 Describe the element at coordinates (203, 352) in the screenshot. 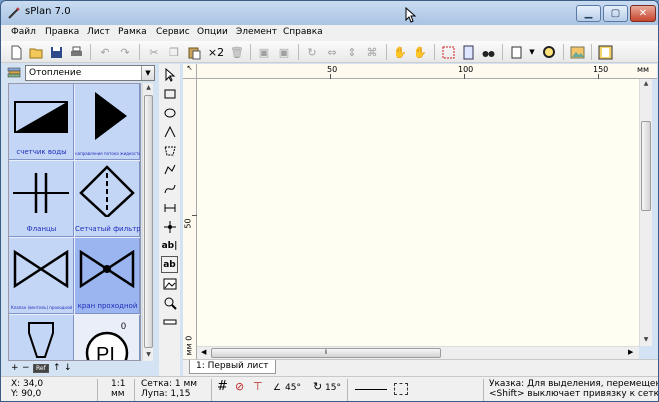

I see `scroll-left-icon: ◀` at that location.